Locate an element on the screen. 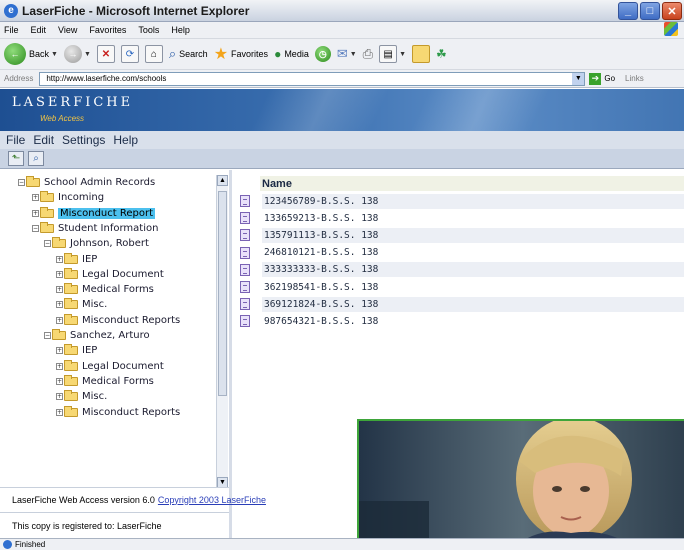 The width and height of the screenshot is (684, 550). ie-menu-file: File is located at coordinates (11, 30).